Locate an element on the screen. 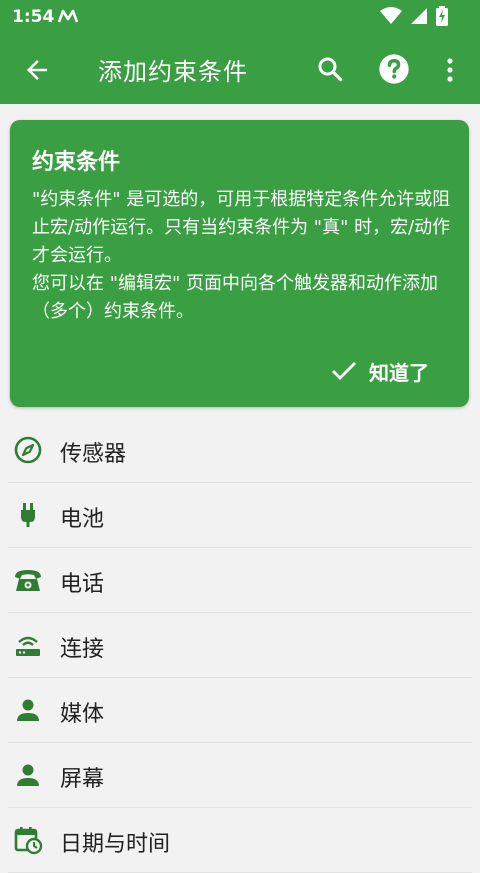 The height and width of the screenshot is (873, 480). list-item-phone: 电话 is located at coordinates (240, 580).